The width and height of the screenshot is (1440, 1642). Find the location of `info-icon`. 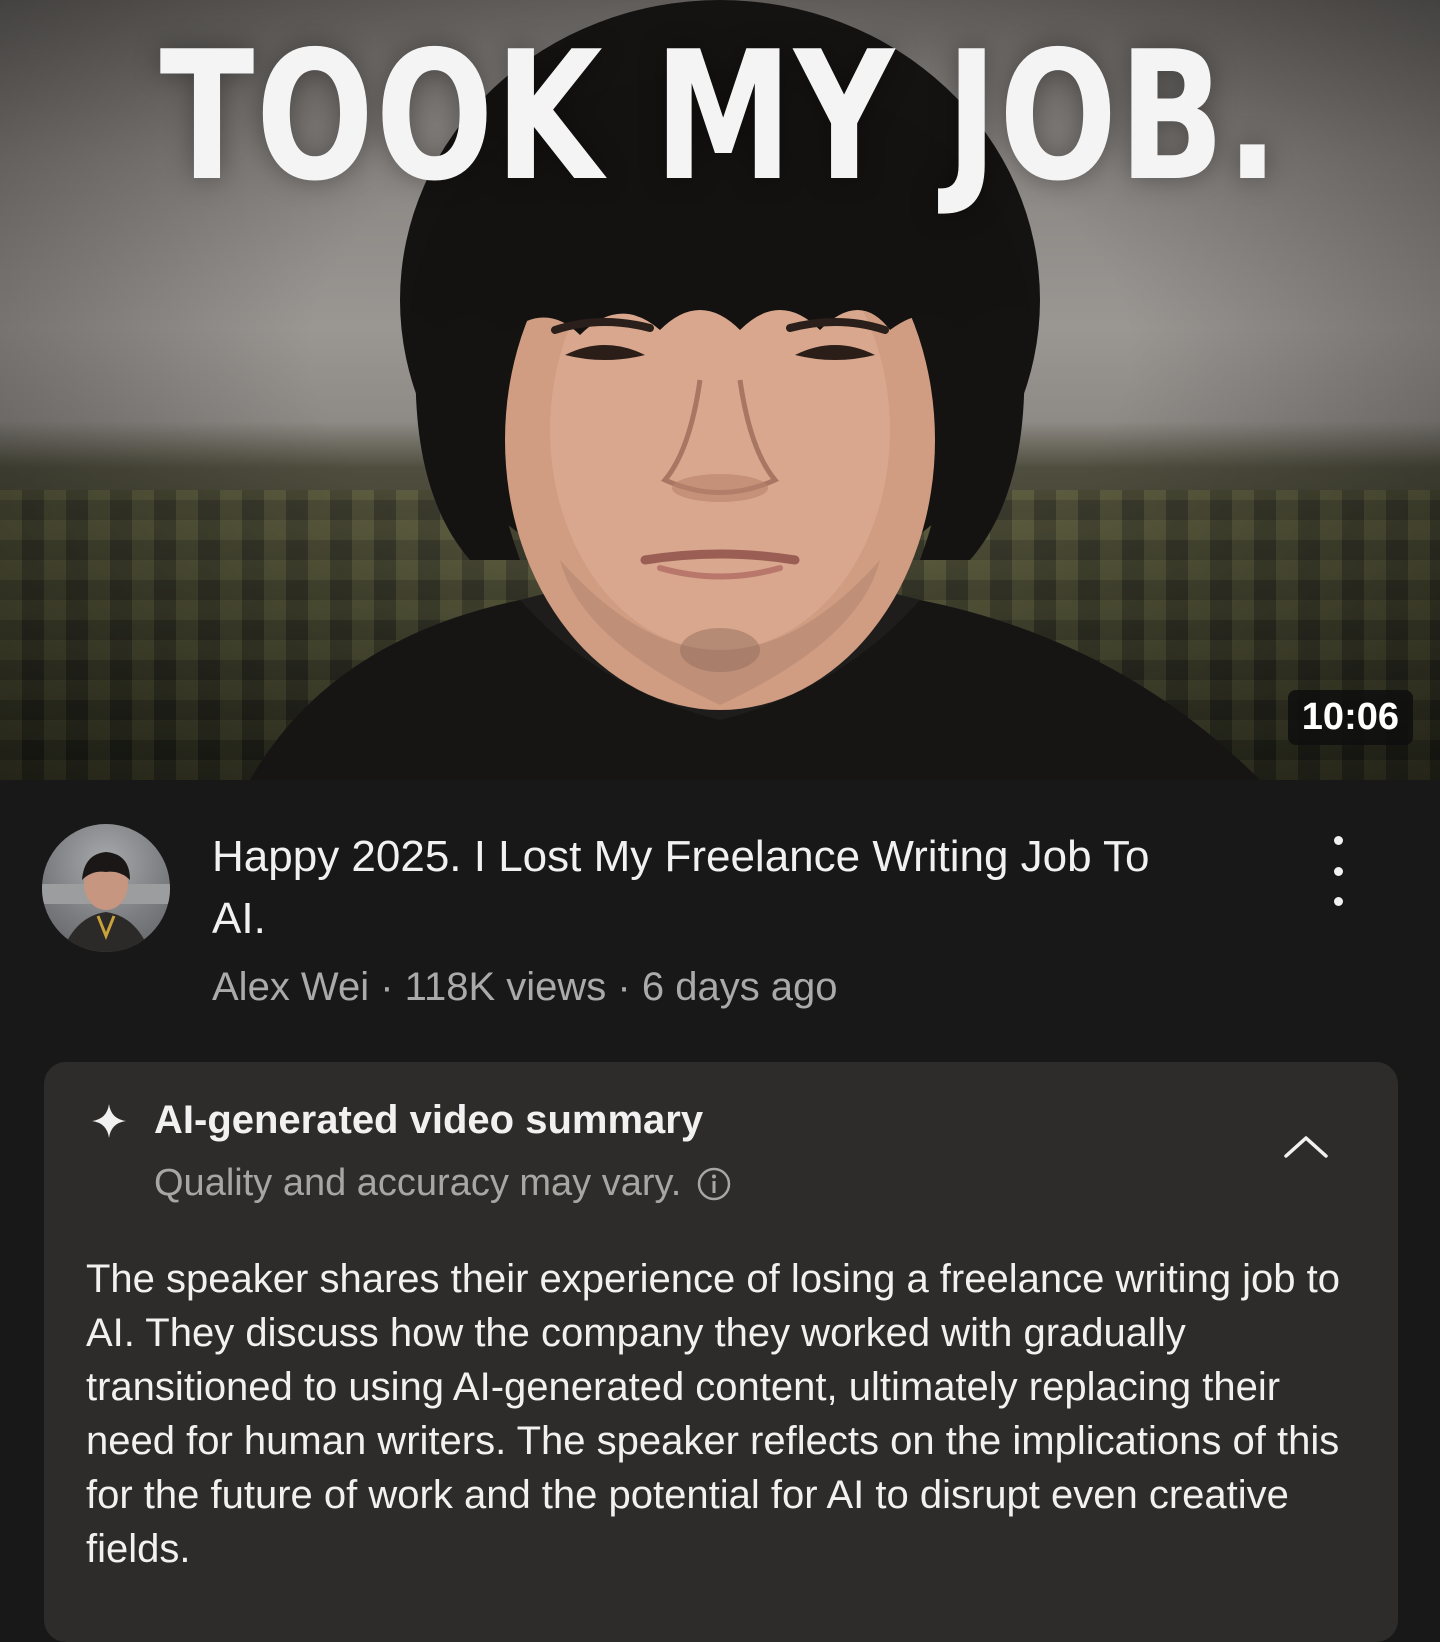

info-icon is located at coordinates (714, 1184).